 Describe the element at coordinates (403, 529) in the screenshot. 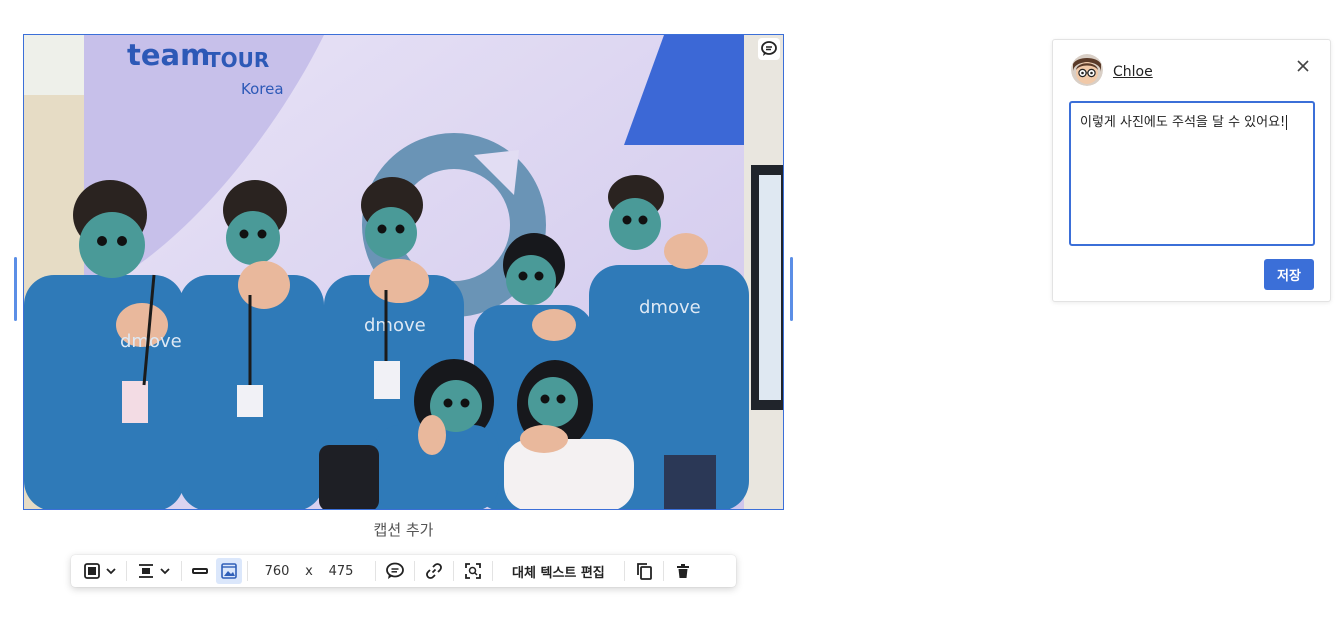

I see `caption-placeholder: 캡션 추가` at that location.